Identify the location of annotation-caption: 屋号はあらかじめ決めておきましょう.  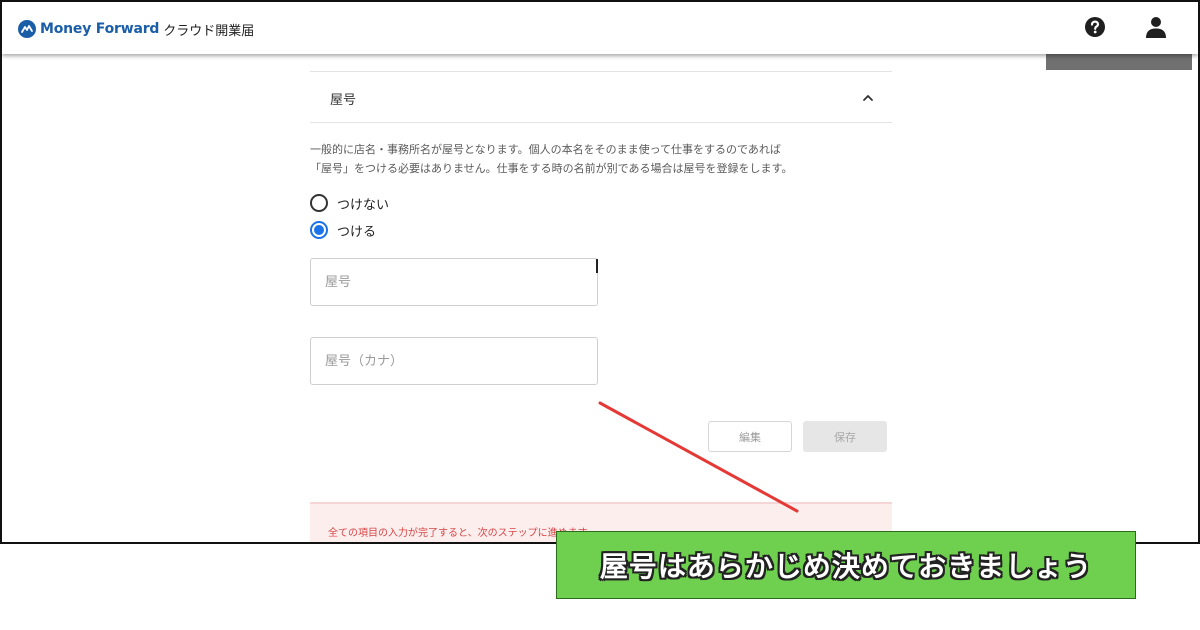
(846, 565).